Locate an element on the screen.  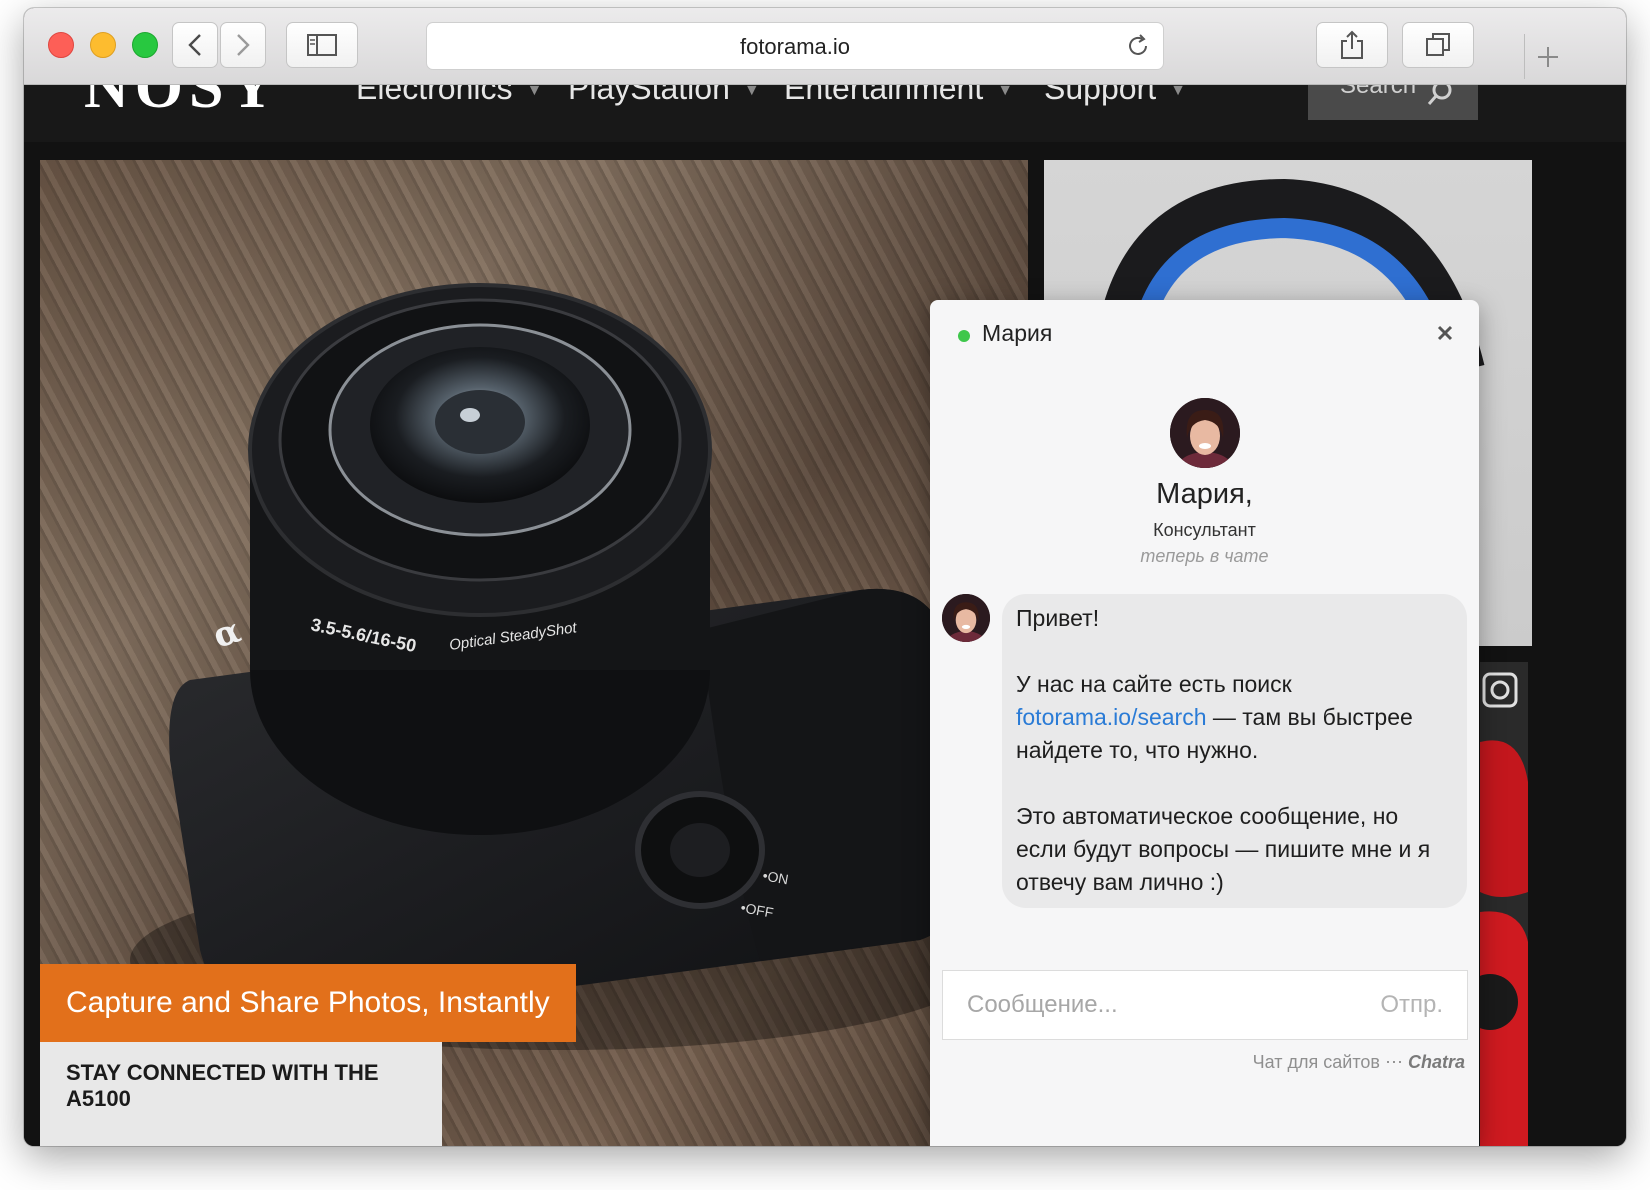
chevron-right-icon is located at coordinates (243, 45).